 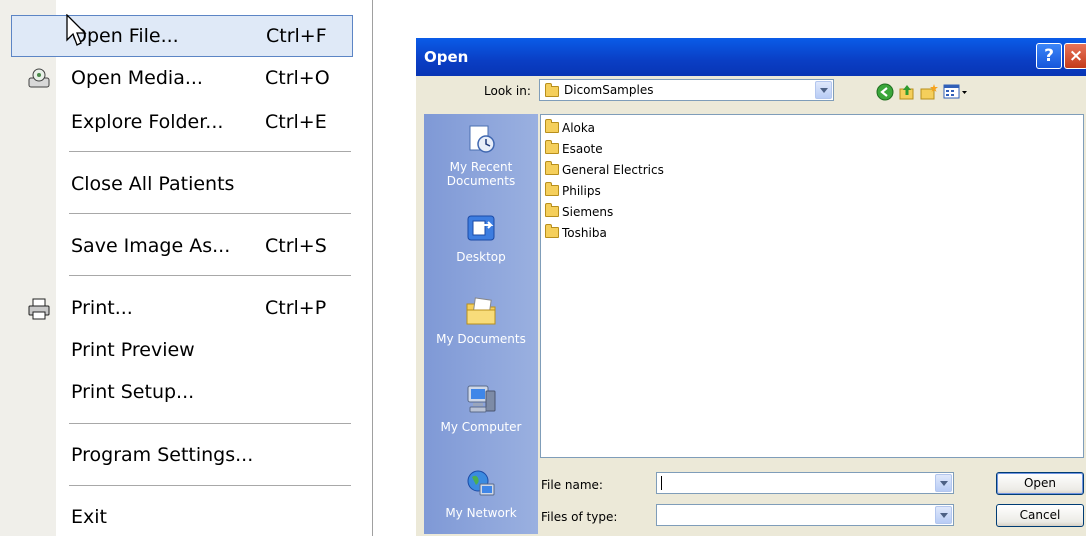 I want to click on place-label: My Recent, so click(x=481, y=167).